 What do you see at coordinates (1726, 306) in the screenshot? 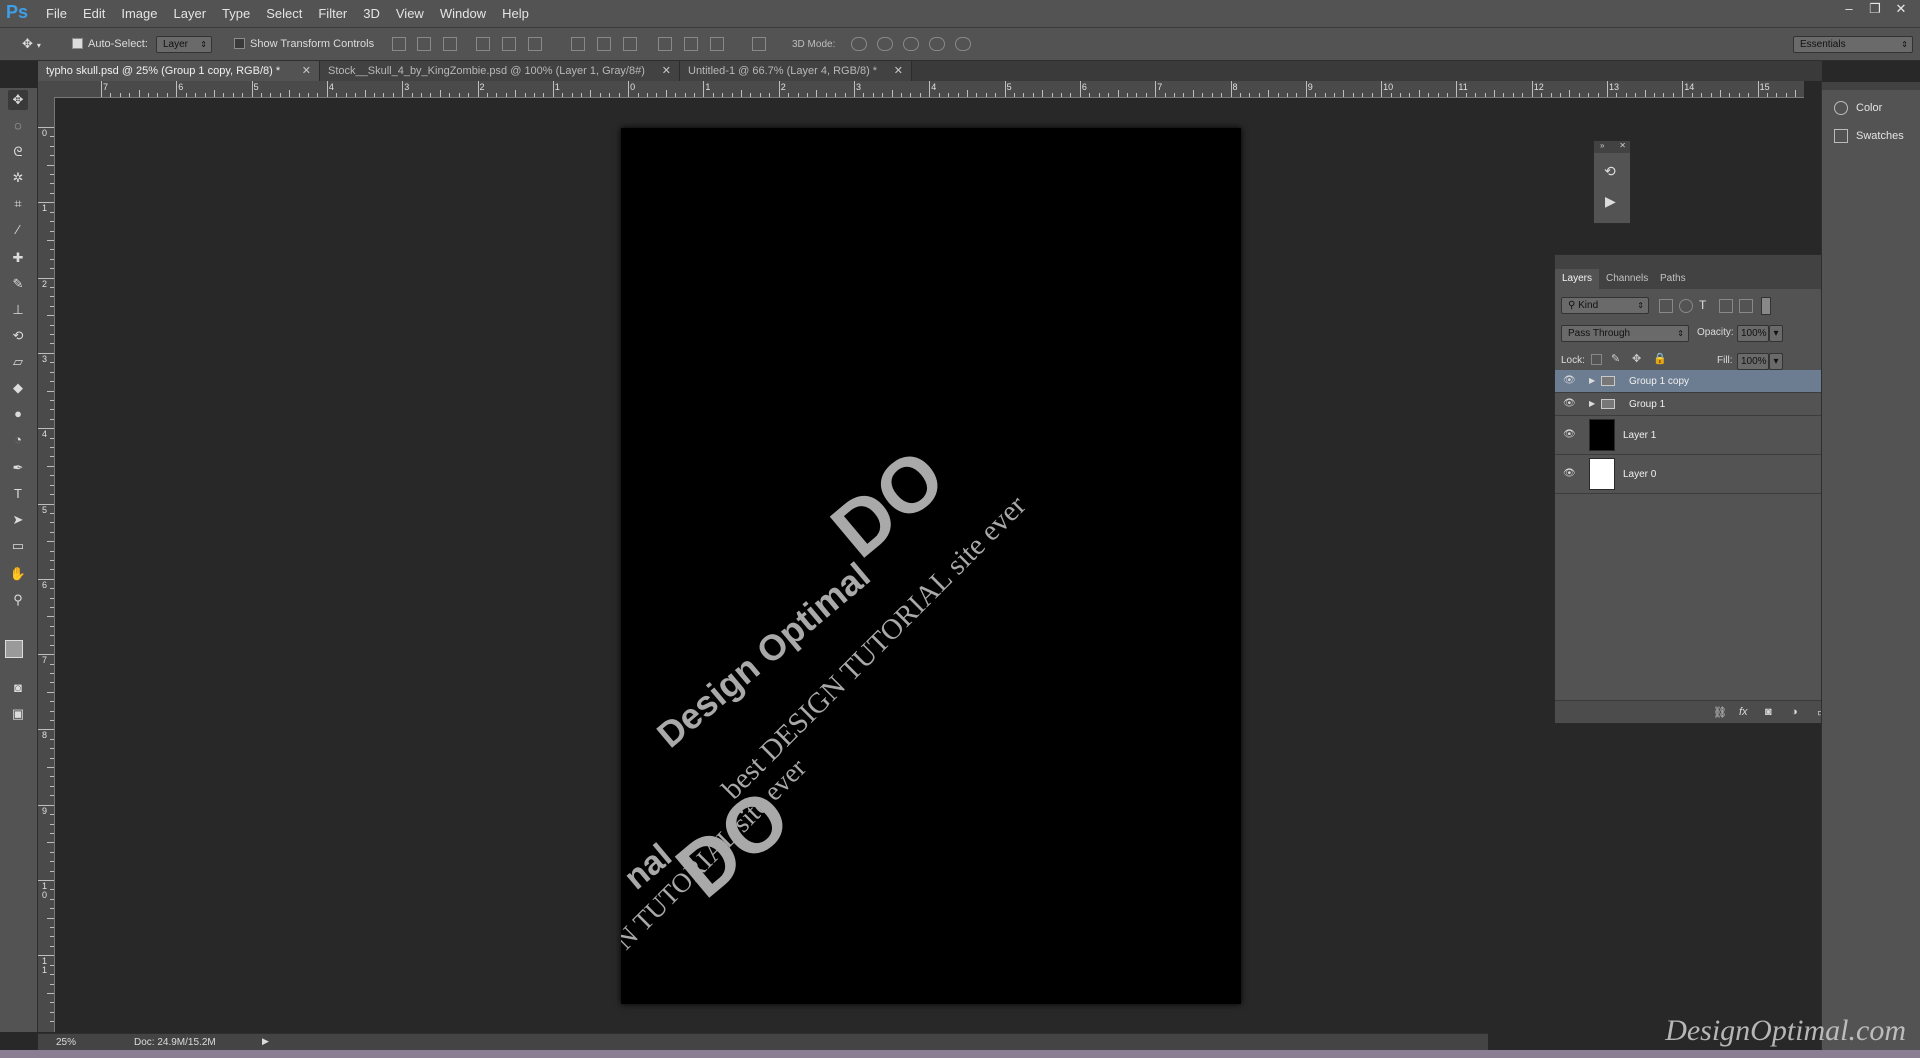
I see `filter-shape-icon` at bounding box center [1726, 306].